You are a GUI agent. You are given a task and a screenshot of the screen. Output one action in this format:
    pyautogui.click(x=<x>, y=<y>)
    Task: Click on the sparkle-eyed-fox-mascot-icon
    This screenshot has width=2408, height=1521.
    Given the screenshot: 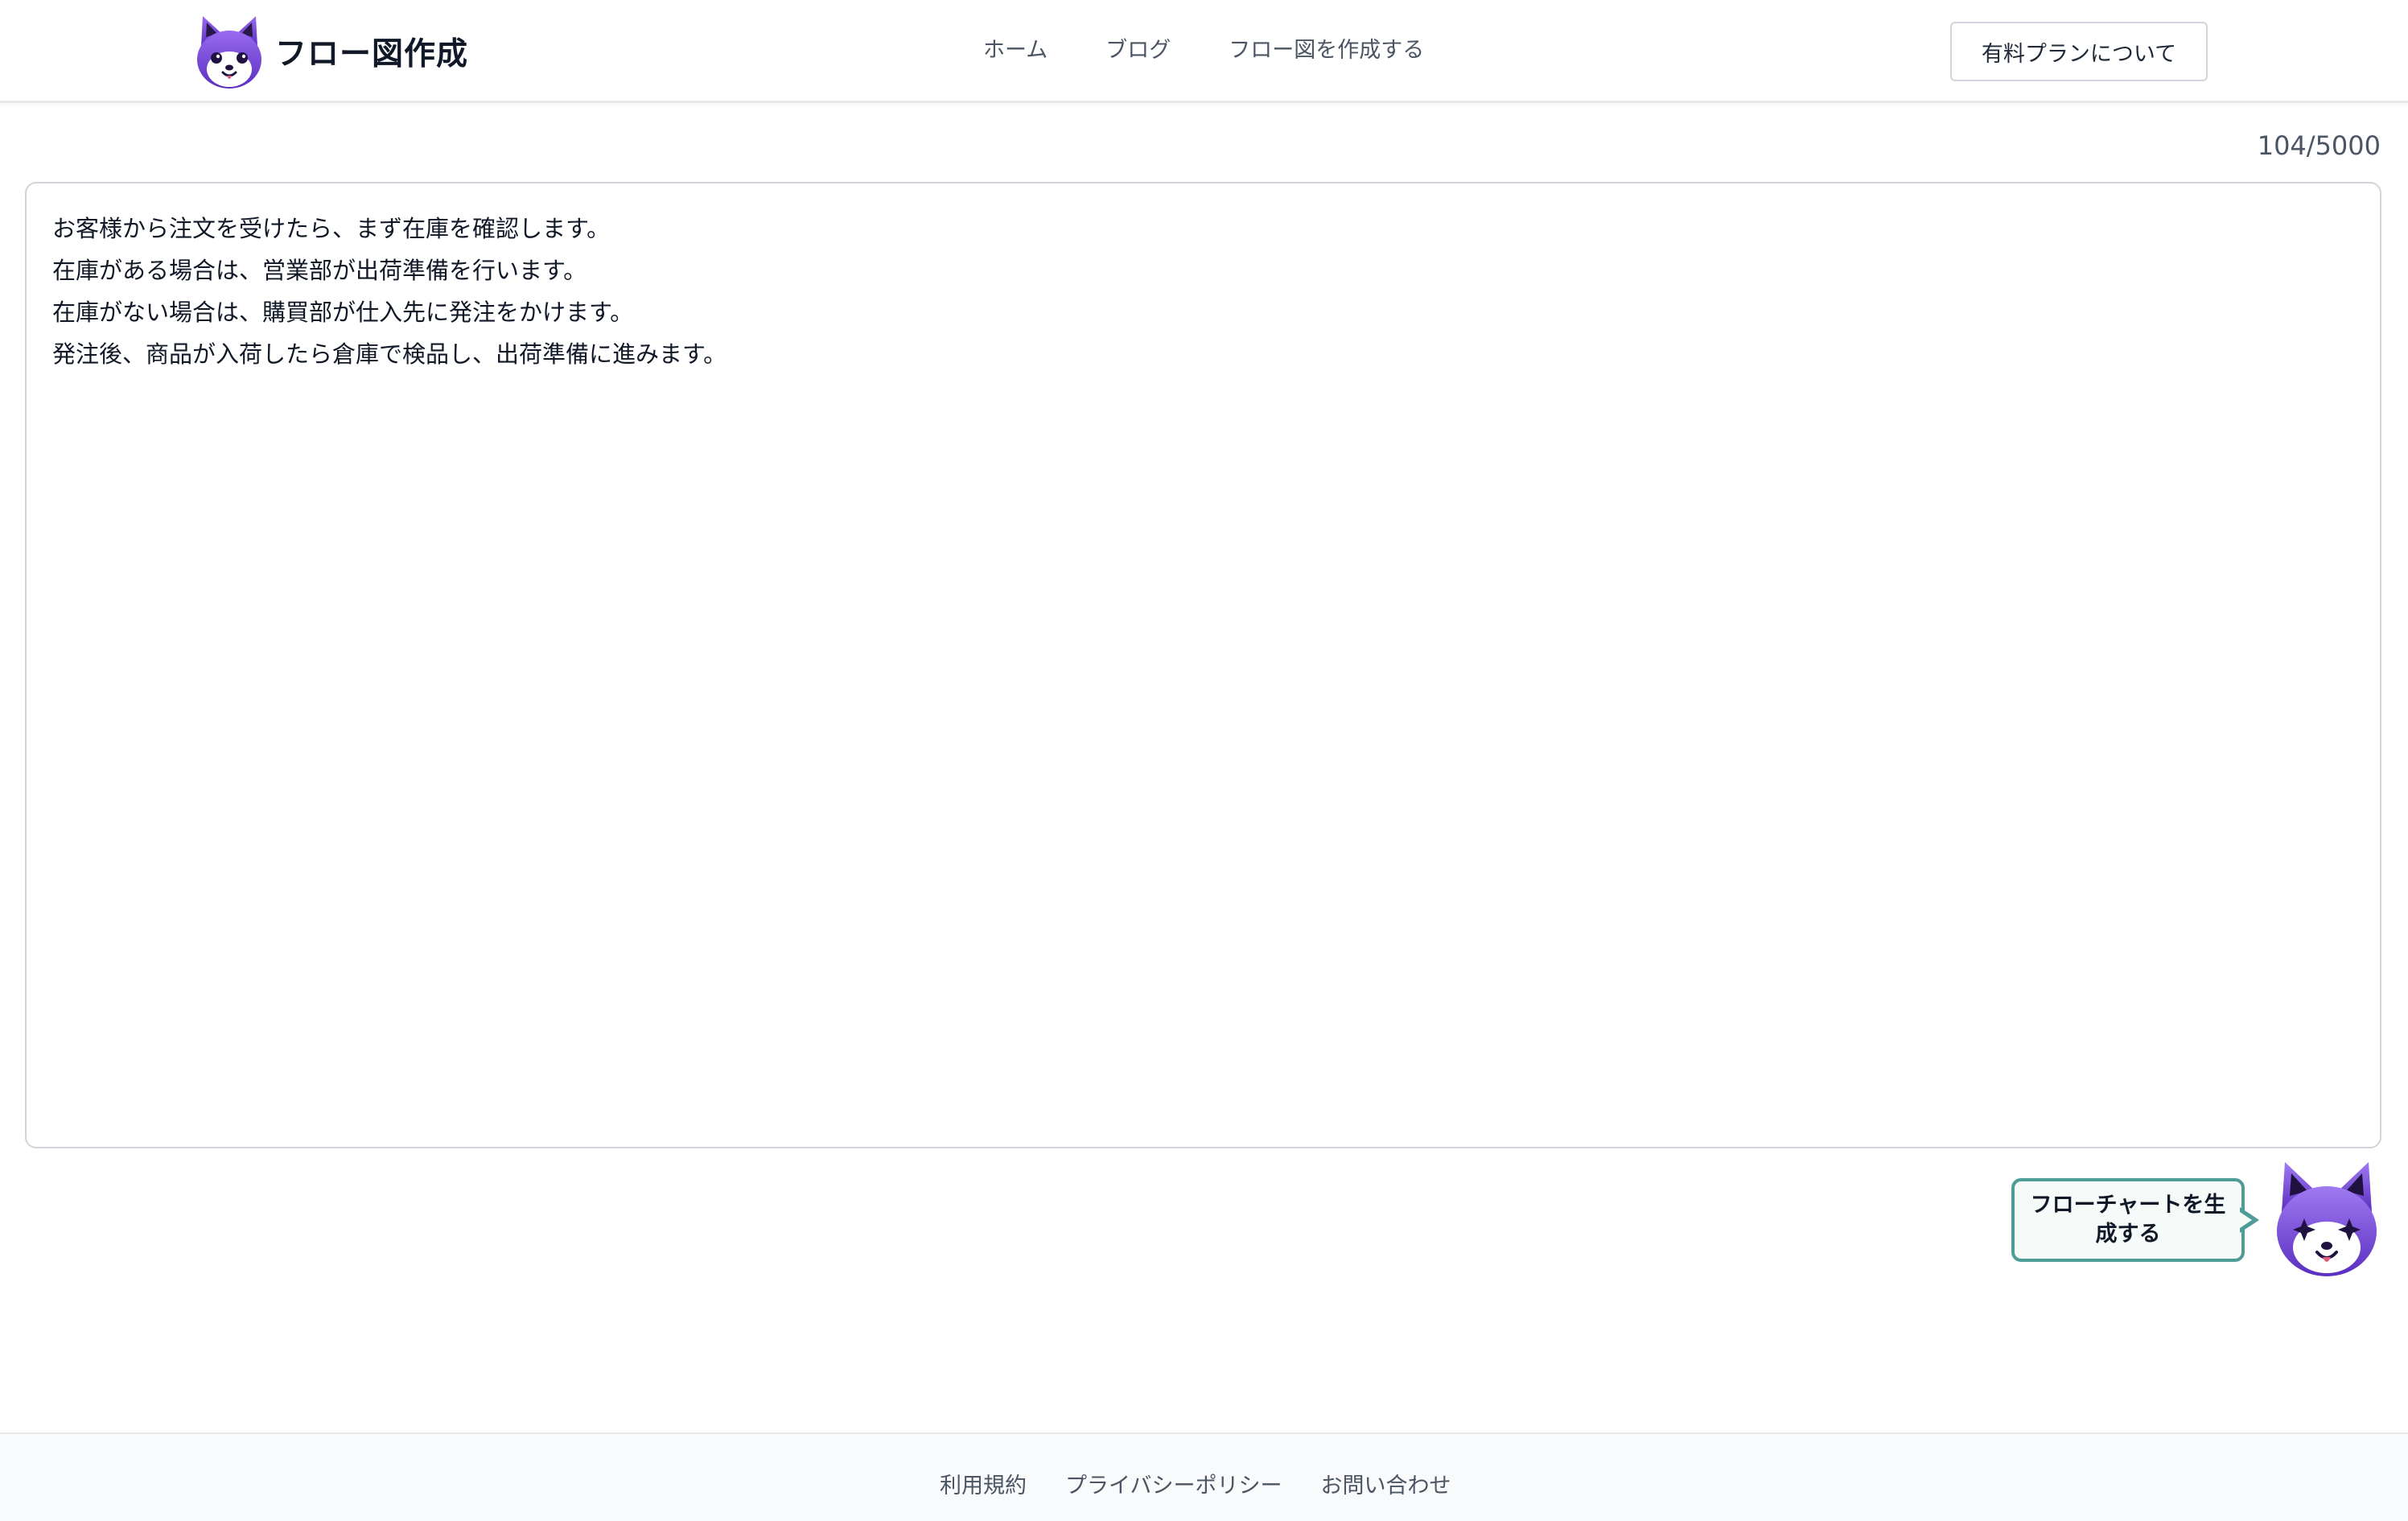 What is the action you would take?
    pyautogui.click(x=2327, y=1221)
    